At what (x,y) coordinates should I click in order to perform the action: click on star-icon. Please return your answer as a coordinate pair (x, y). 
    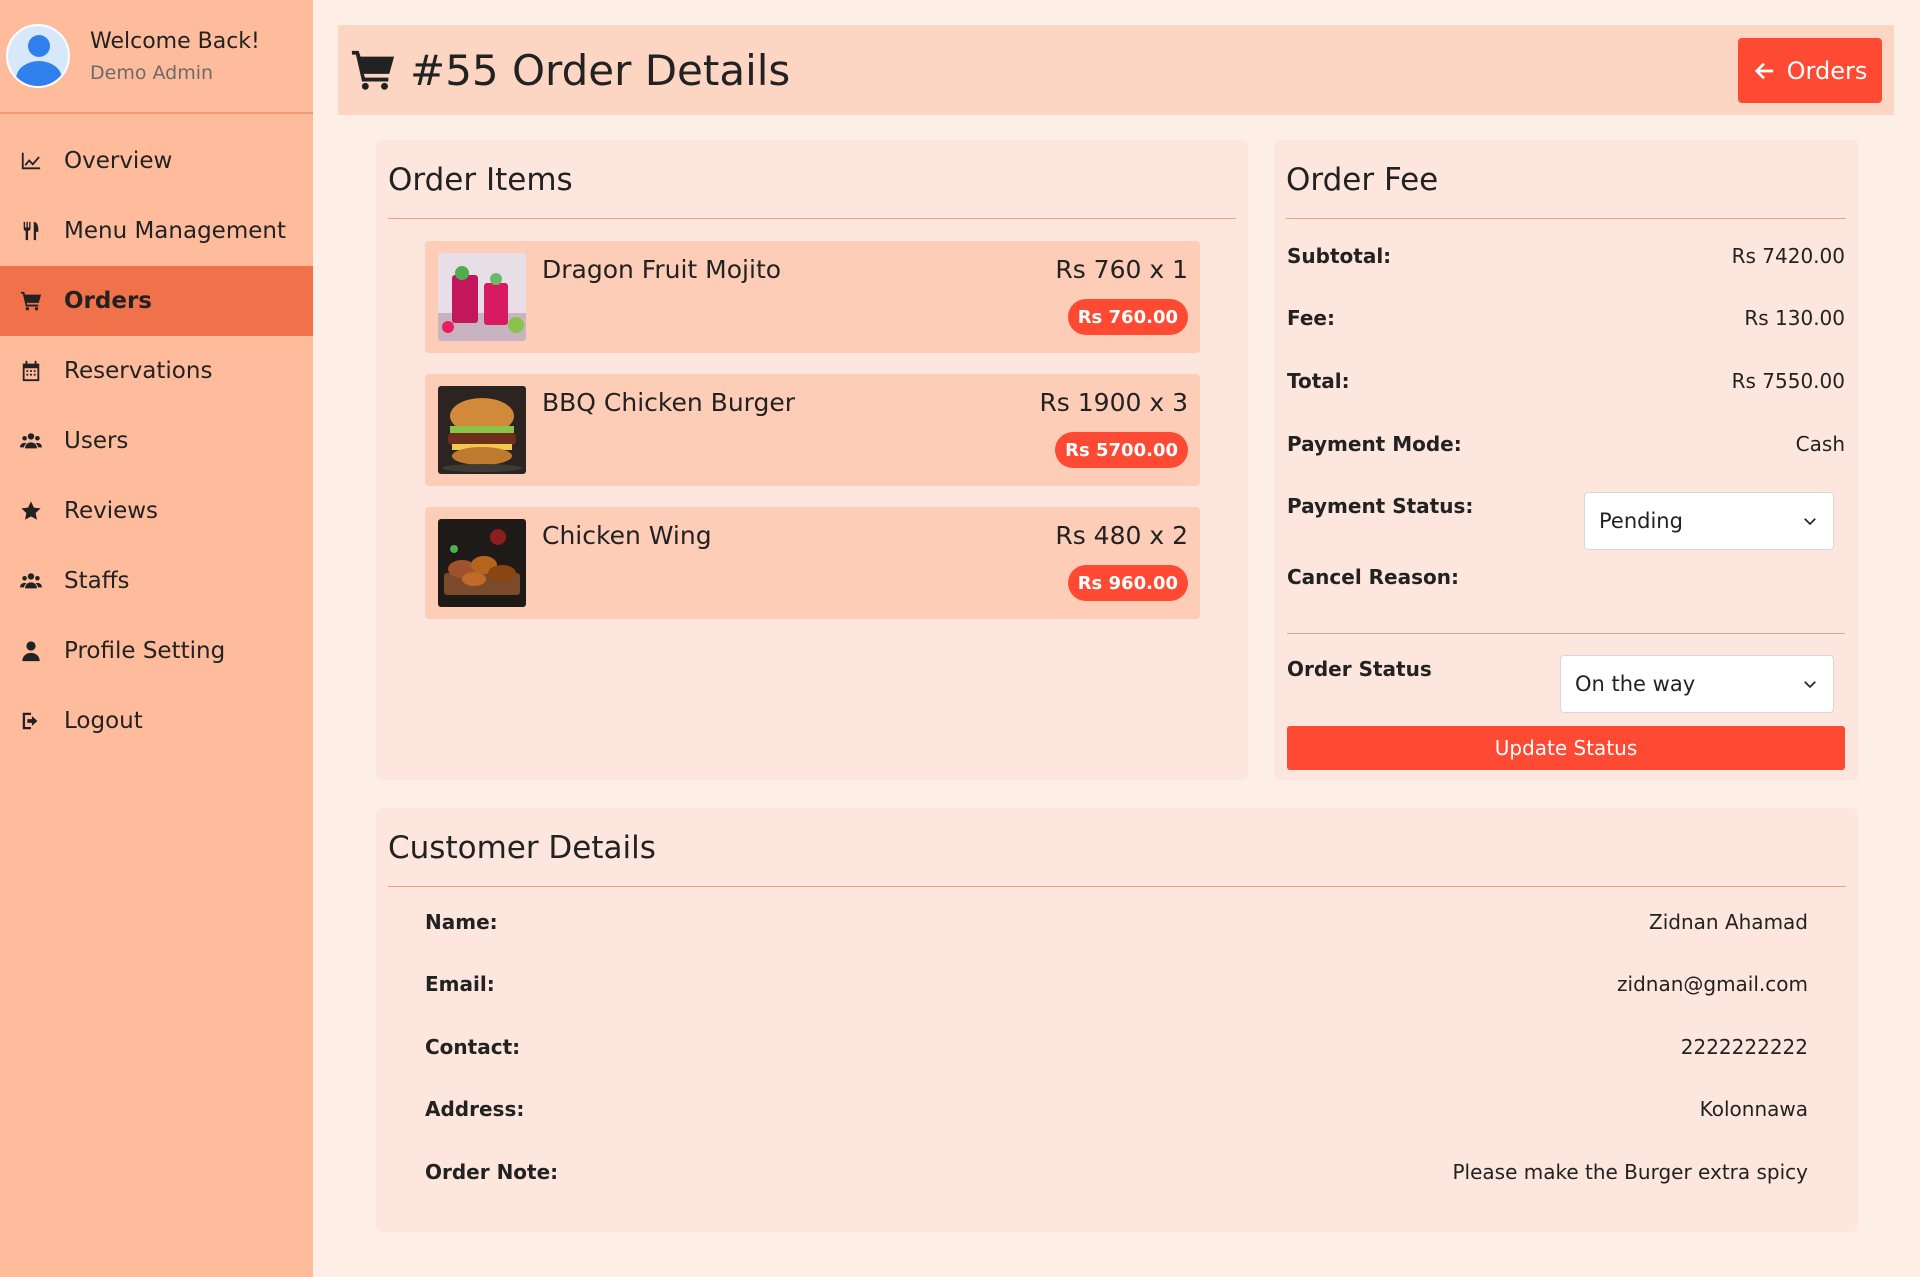
    Looking at the image, I should click on (31, 511).